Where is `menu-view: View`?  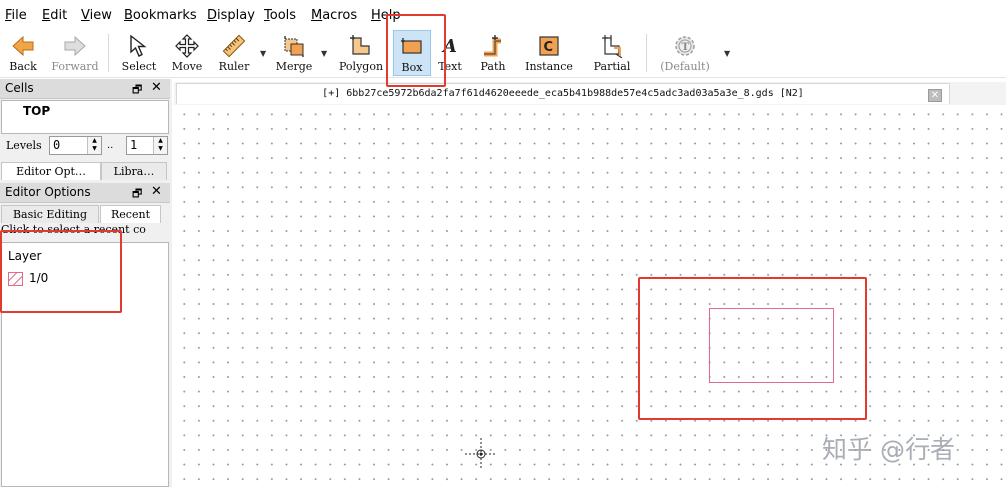
menu-view: View is located at coordinates (96, 15).